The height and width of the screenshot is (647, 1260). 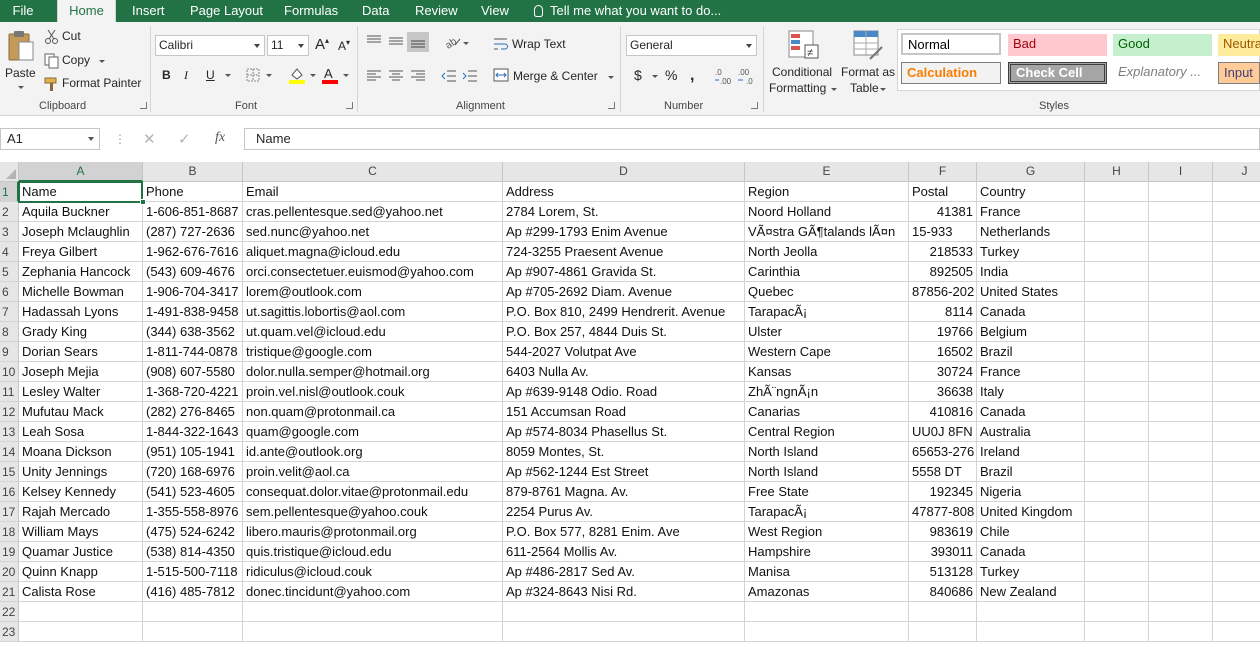 What do you see at coordinates (1239, 73) in the screenshot?
I see `style-input: Input` at bounding box center [1239, 73].